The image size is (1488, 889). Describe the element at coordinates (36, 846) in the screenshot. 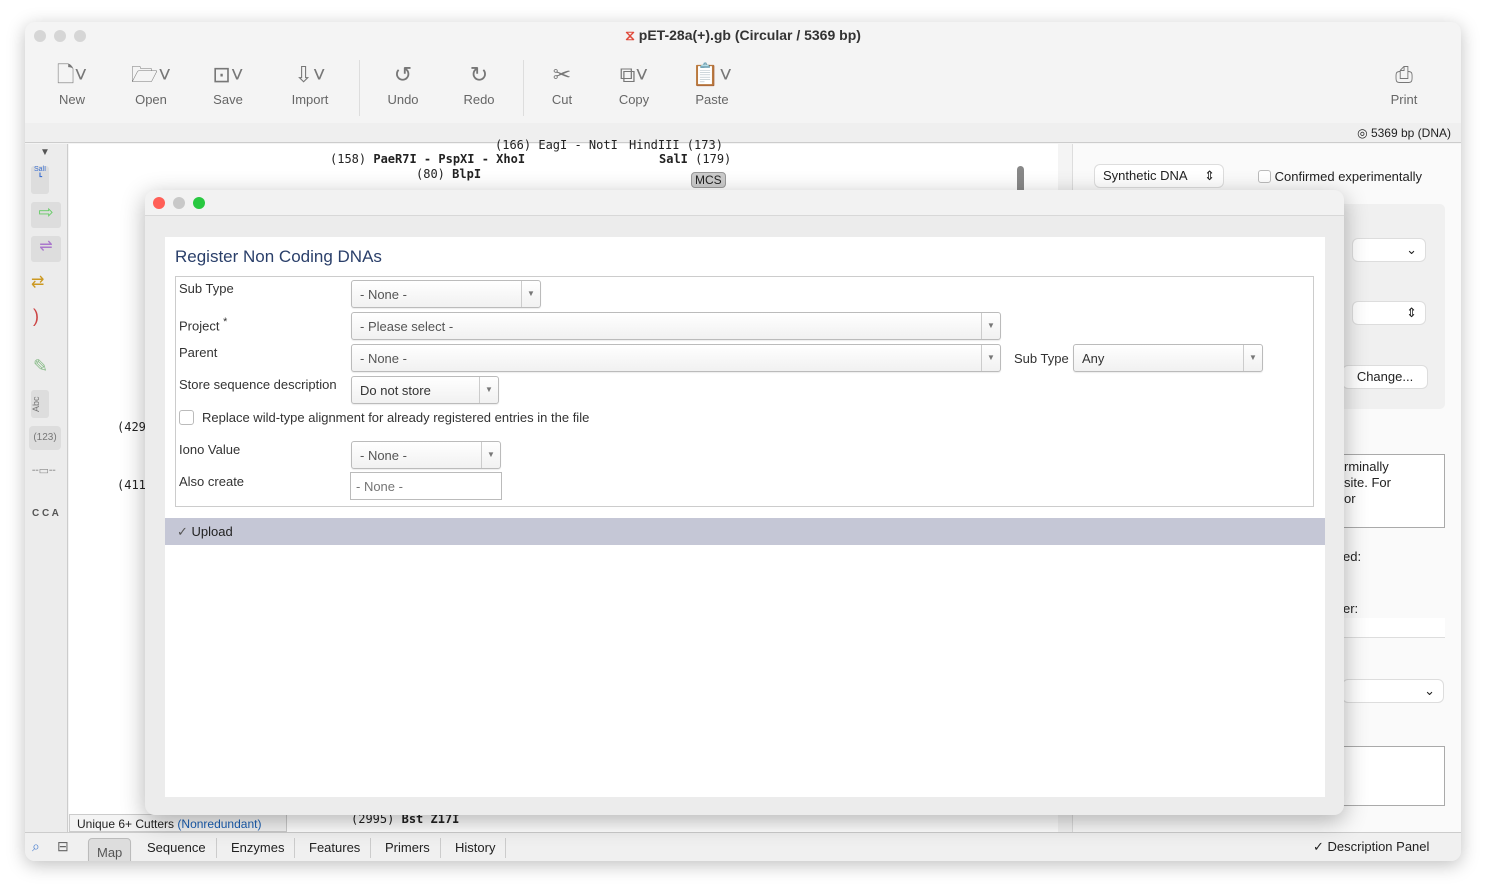

I see `search-icon: ⌕` at that location.